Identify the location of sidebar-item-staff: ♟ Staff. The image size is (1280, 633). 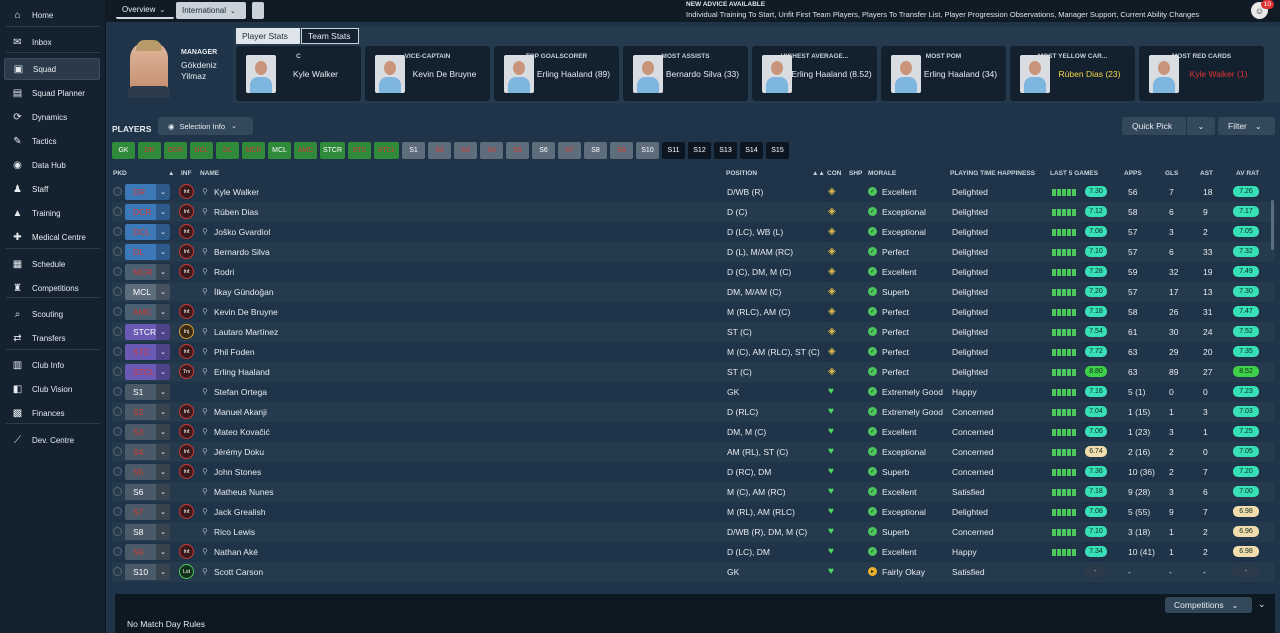
(52, 189).